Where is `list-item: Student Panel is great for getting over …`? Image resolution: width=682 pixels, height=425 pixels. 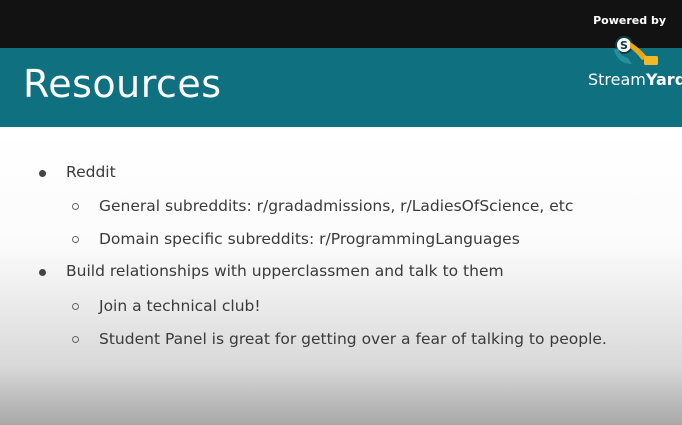
list-item: Student Panel is great for getting over … is located at coordinates (353, 339).